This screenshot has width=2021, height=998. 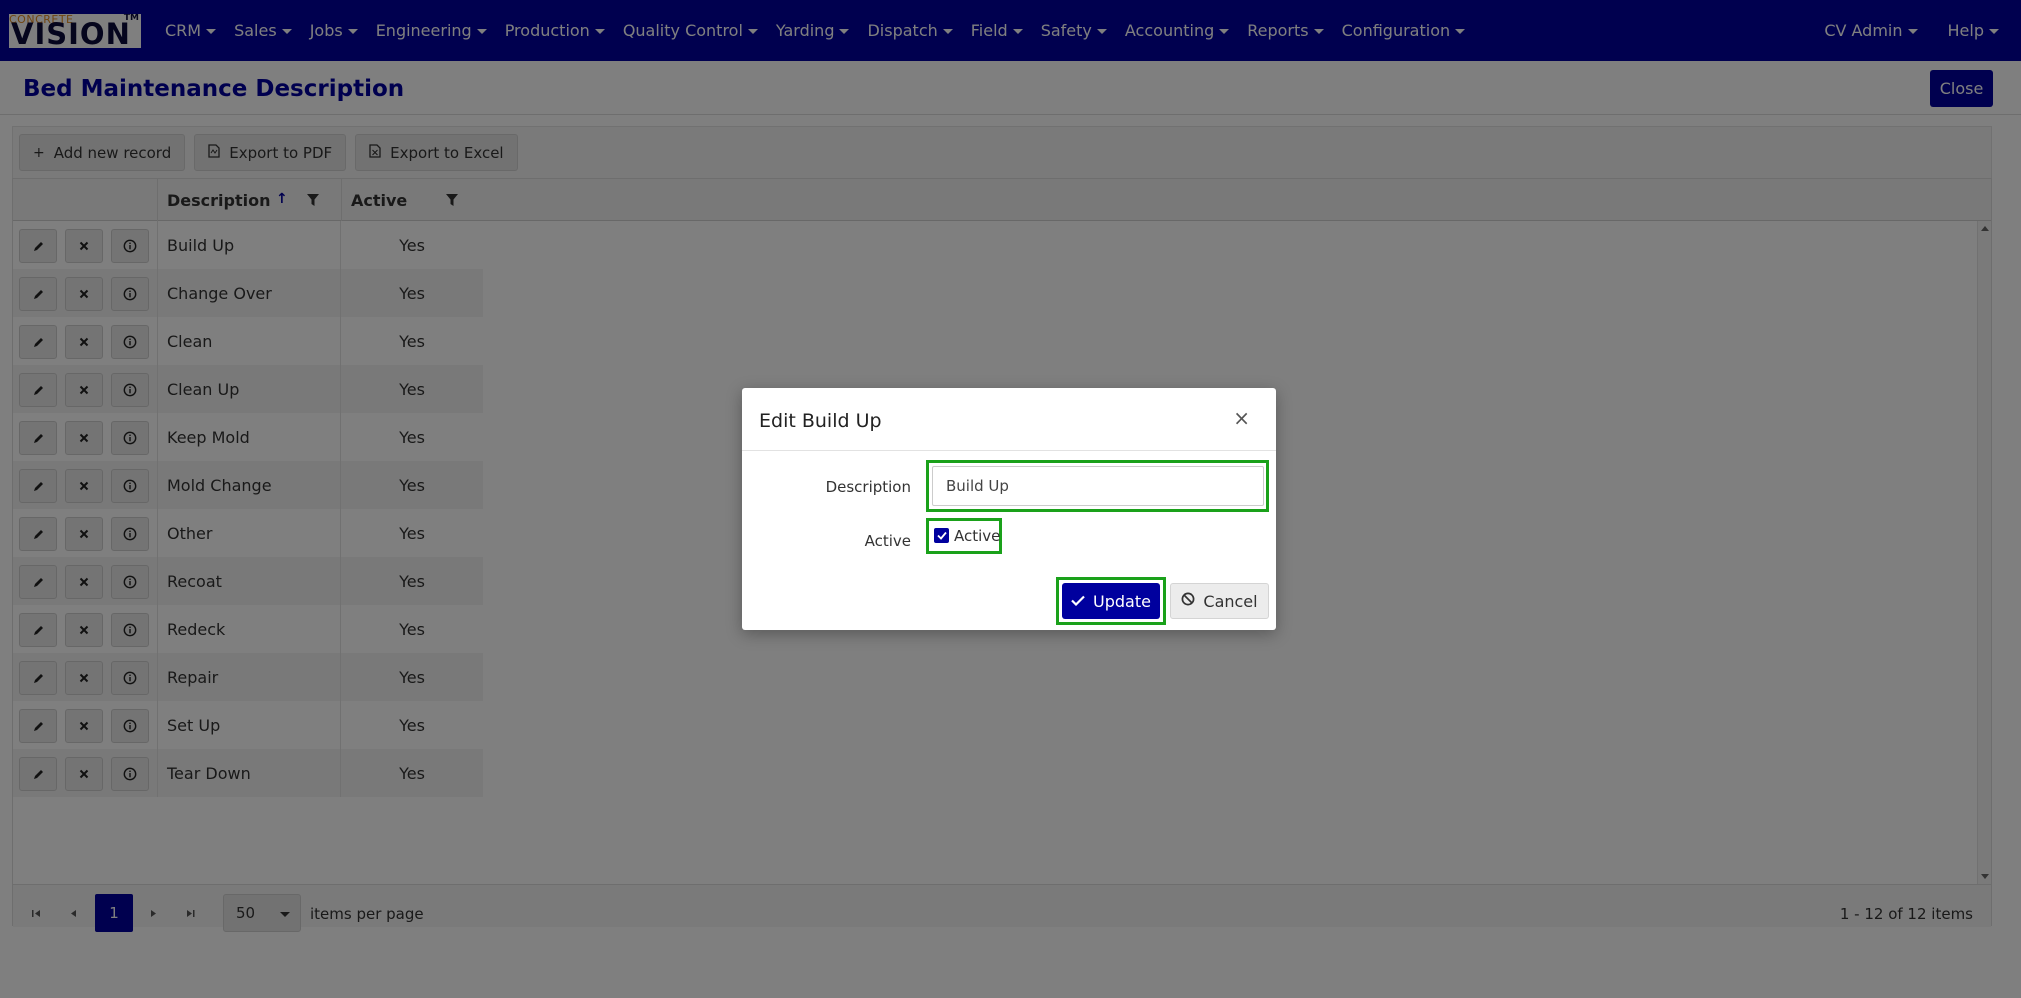 What do you see at coordinates (887, 541) in the screenshot?
I see `active-field-label: Active` at bounding box center [887, 541].